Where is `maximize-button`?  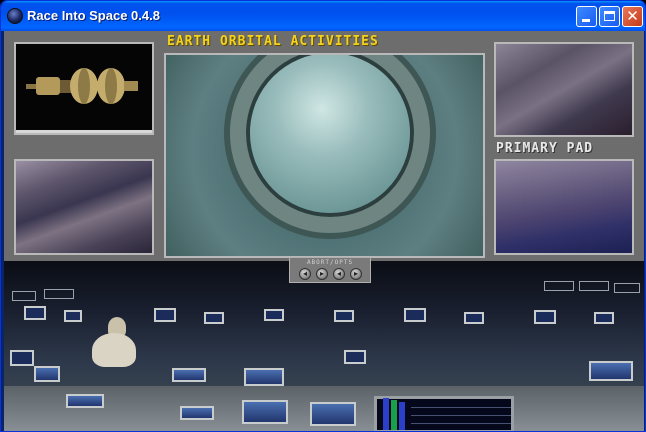
maximize-button is located at coordinates (609, 16).